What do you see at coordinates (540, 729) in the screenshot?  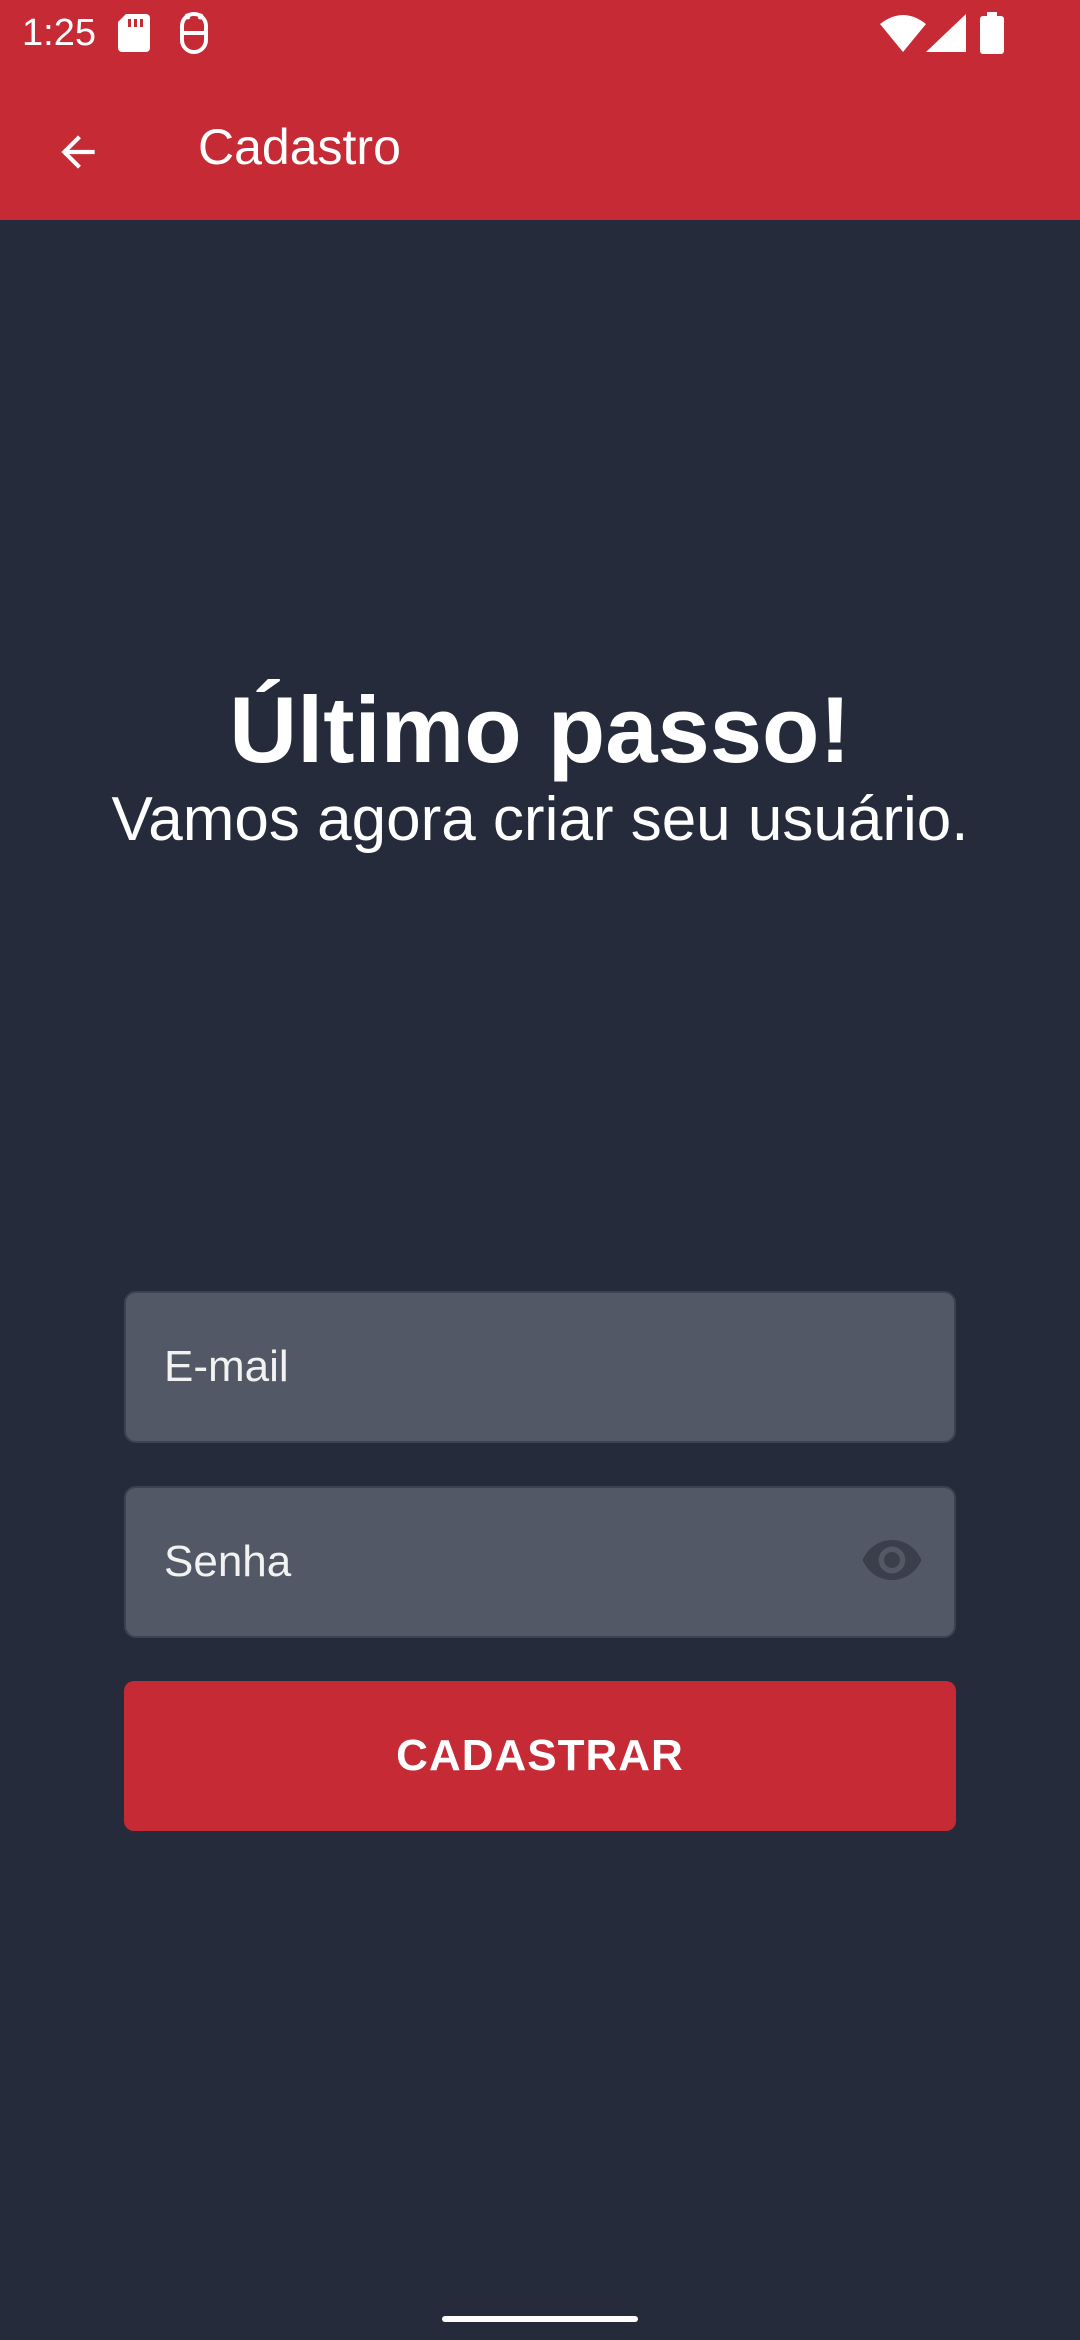 I see `hero-title: Último passo!` at bounding box center [540, 729].